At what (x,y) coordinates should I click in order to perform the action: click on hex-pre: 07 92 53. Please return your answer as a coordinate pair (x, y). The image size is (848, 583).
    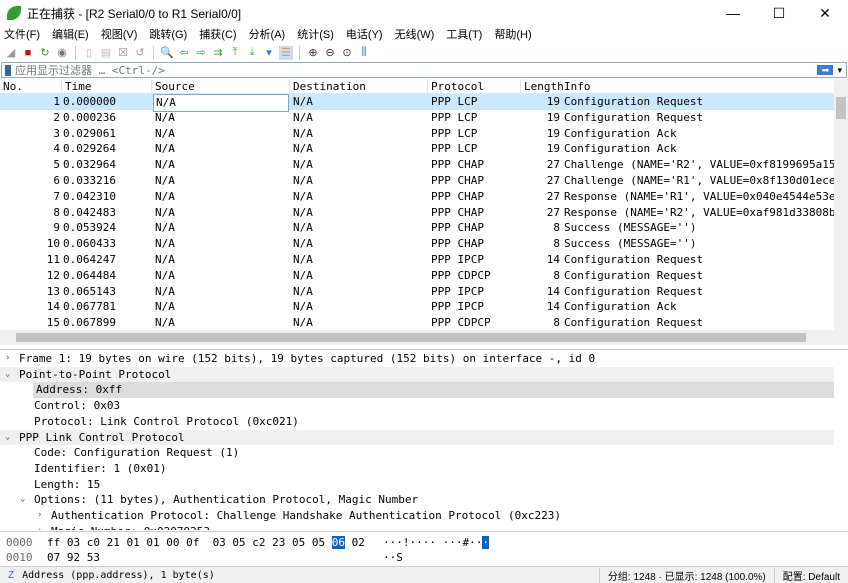
    Looking at the image, I should click on (73, 557).